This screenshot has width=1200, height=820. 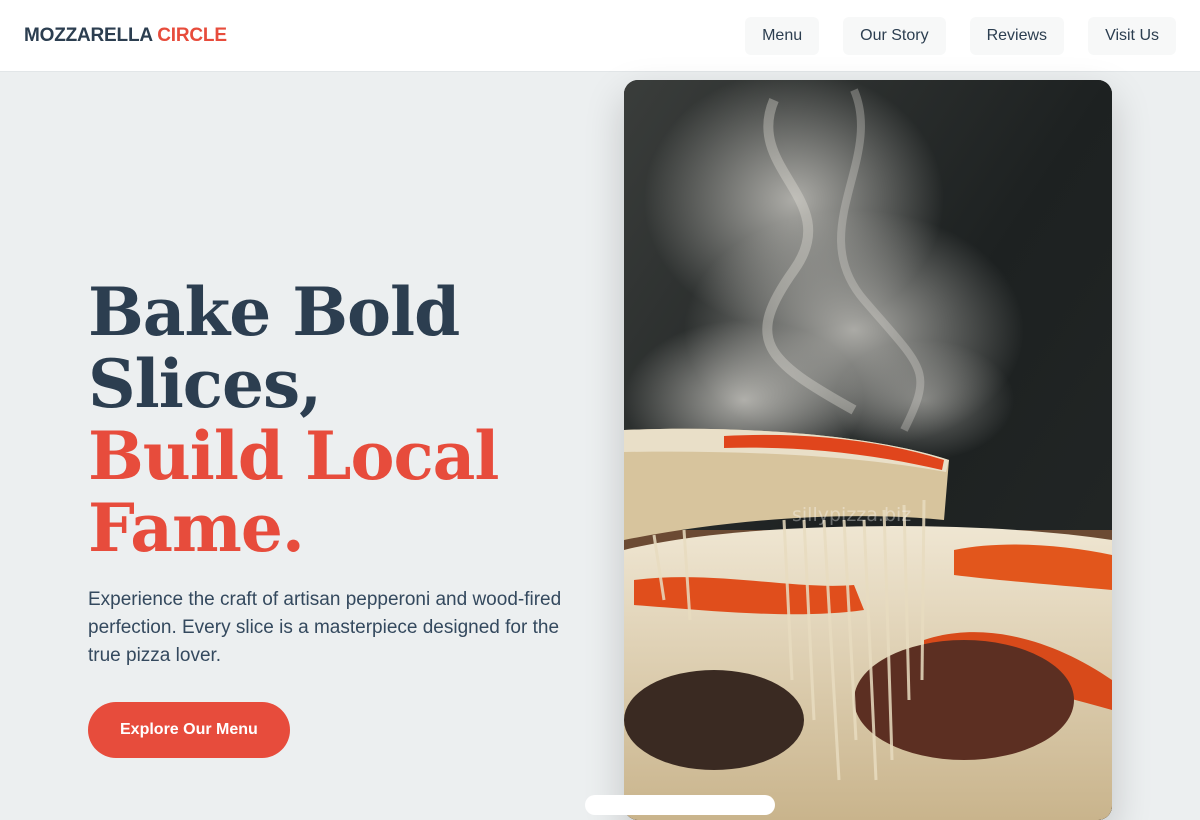 What do you see at coordinates (680, 805) in the screenshot?
I see `floating-badge` at bounding box center [680, 805].